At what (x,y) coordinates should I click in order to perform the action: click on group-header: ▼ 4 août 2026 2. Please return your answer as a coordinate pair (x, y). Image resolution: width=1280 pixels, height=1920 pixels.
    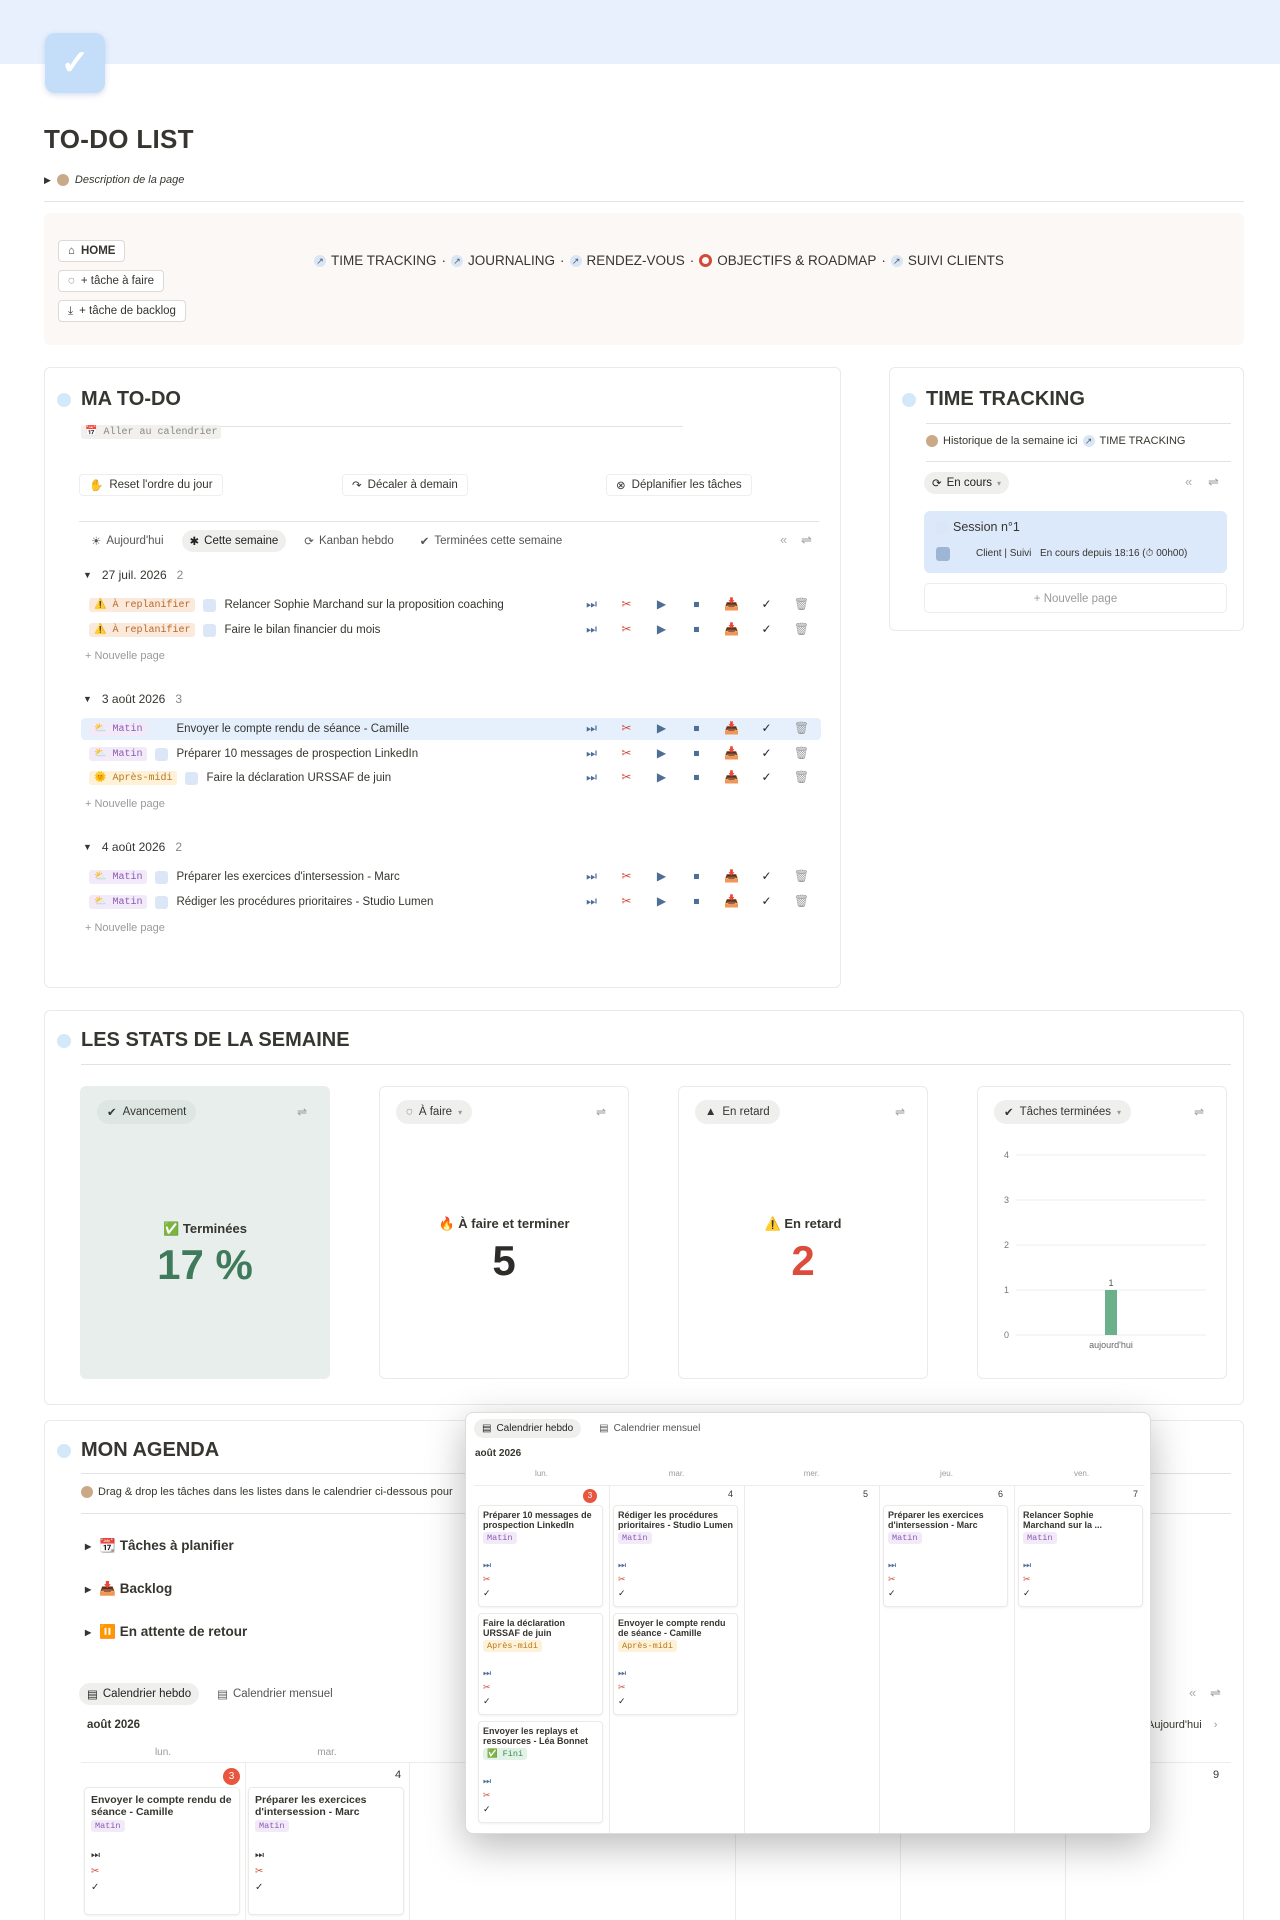
    Looking at the image, I should click on (132, 847).